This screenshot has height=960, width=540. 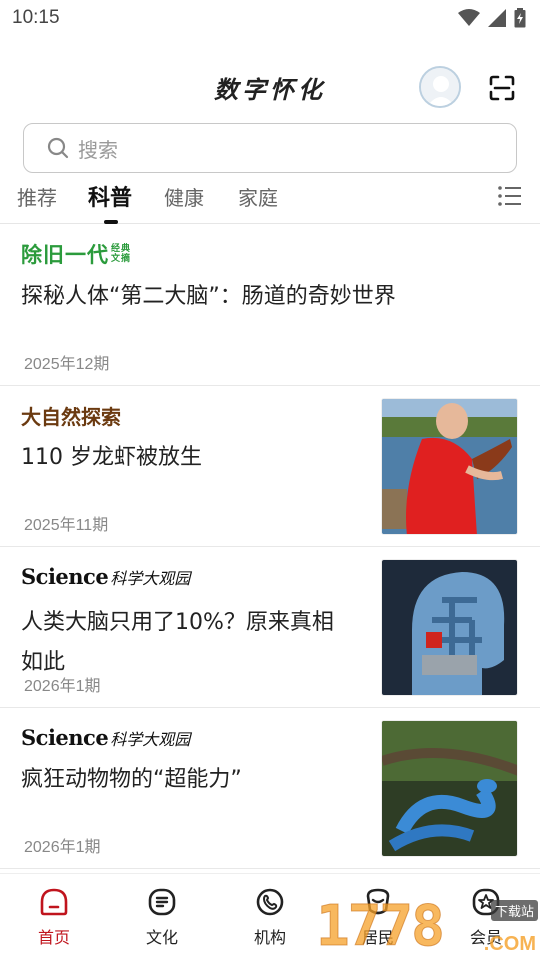 What do you see at coordinates (269, 937) in the screenshot?
I see `nav-organization-label: 机构` at bounding box center [269, 937].